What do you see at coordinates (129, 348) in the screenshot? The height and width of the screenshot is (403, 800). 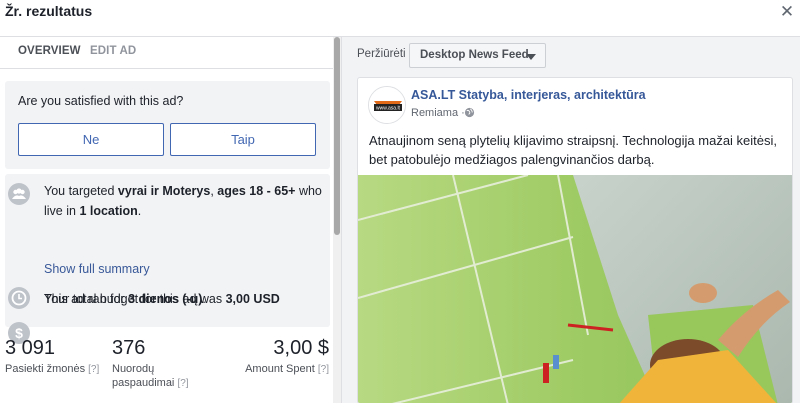 I see `clicks-value: 376` at bounding box center [129, 348].